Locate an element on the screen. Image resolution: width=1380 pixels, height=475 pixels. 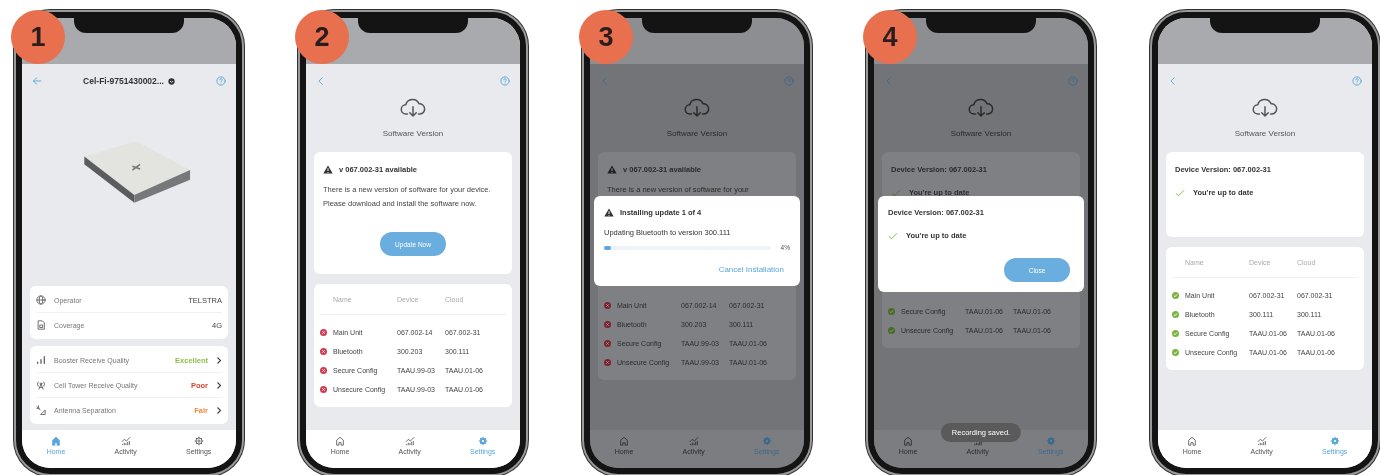
dropdown-icon is located at coordinates (171, 81).